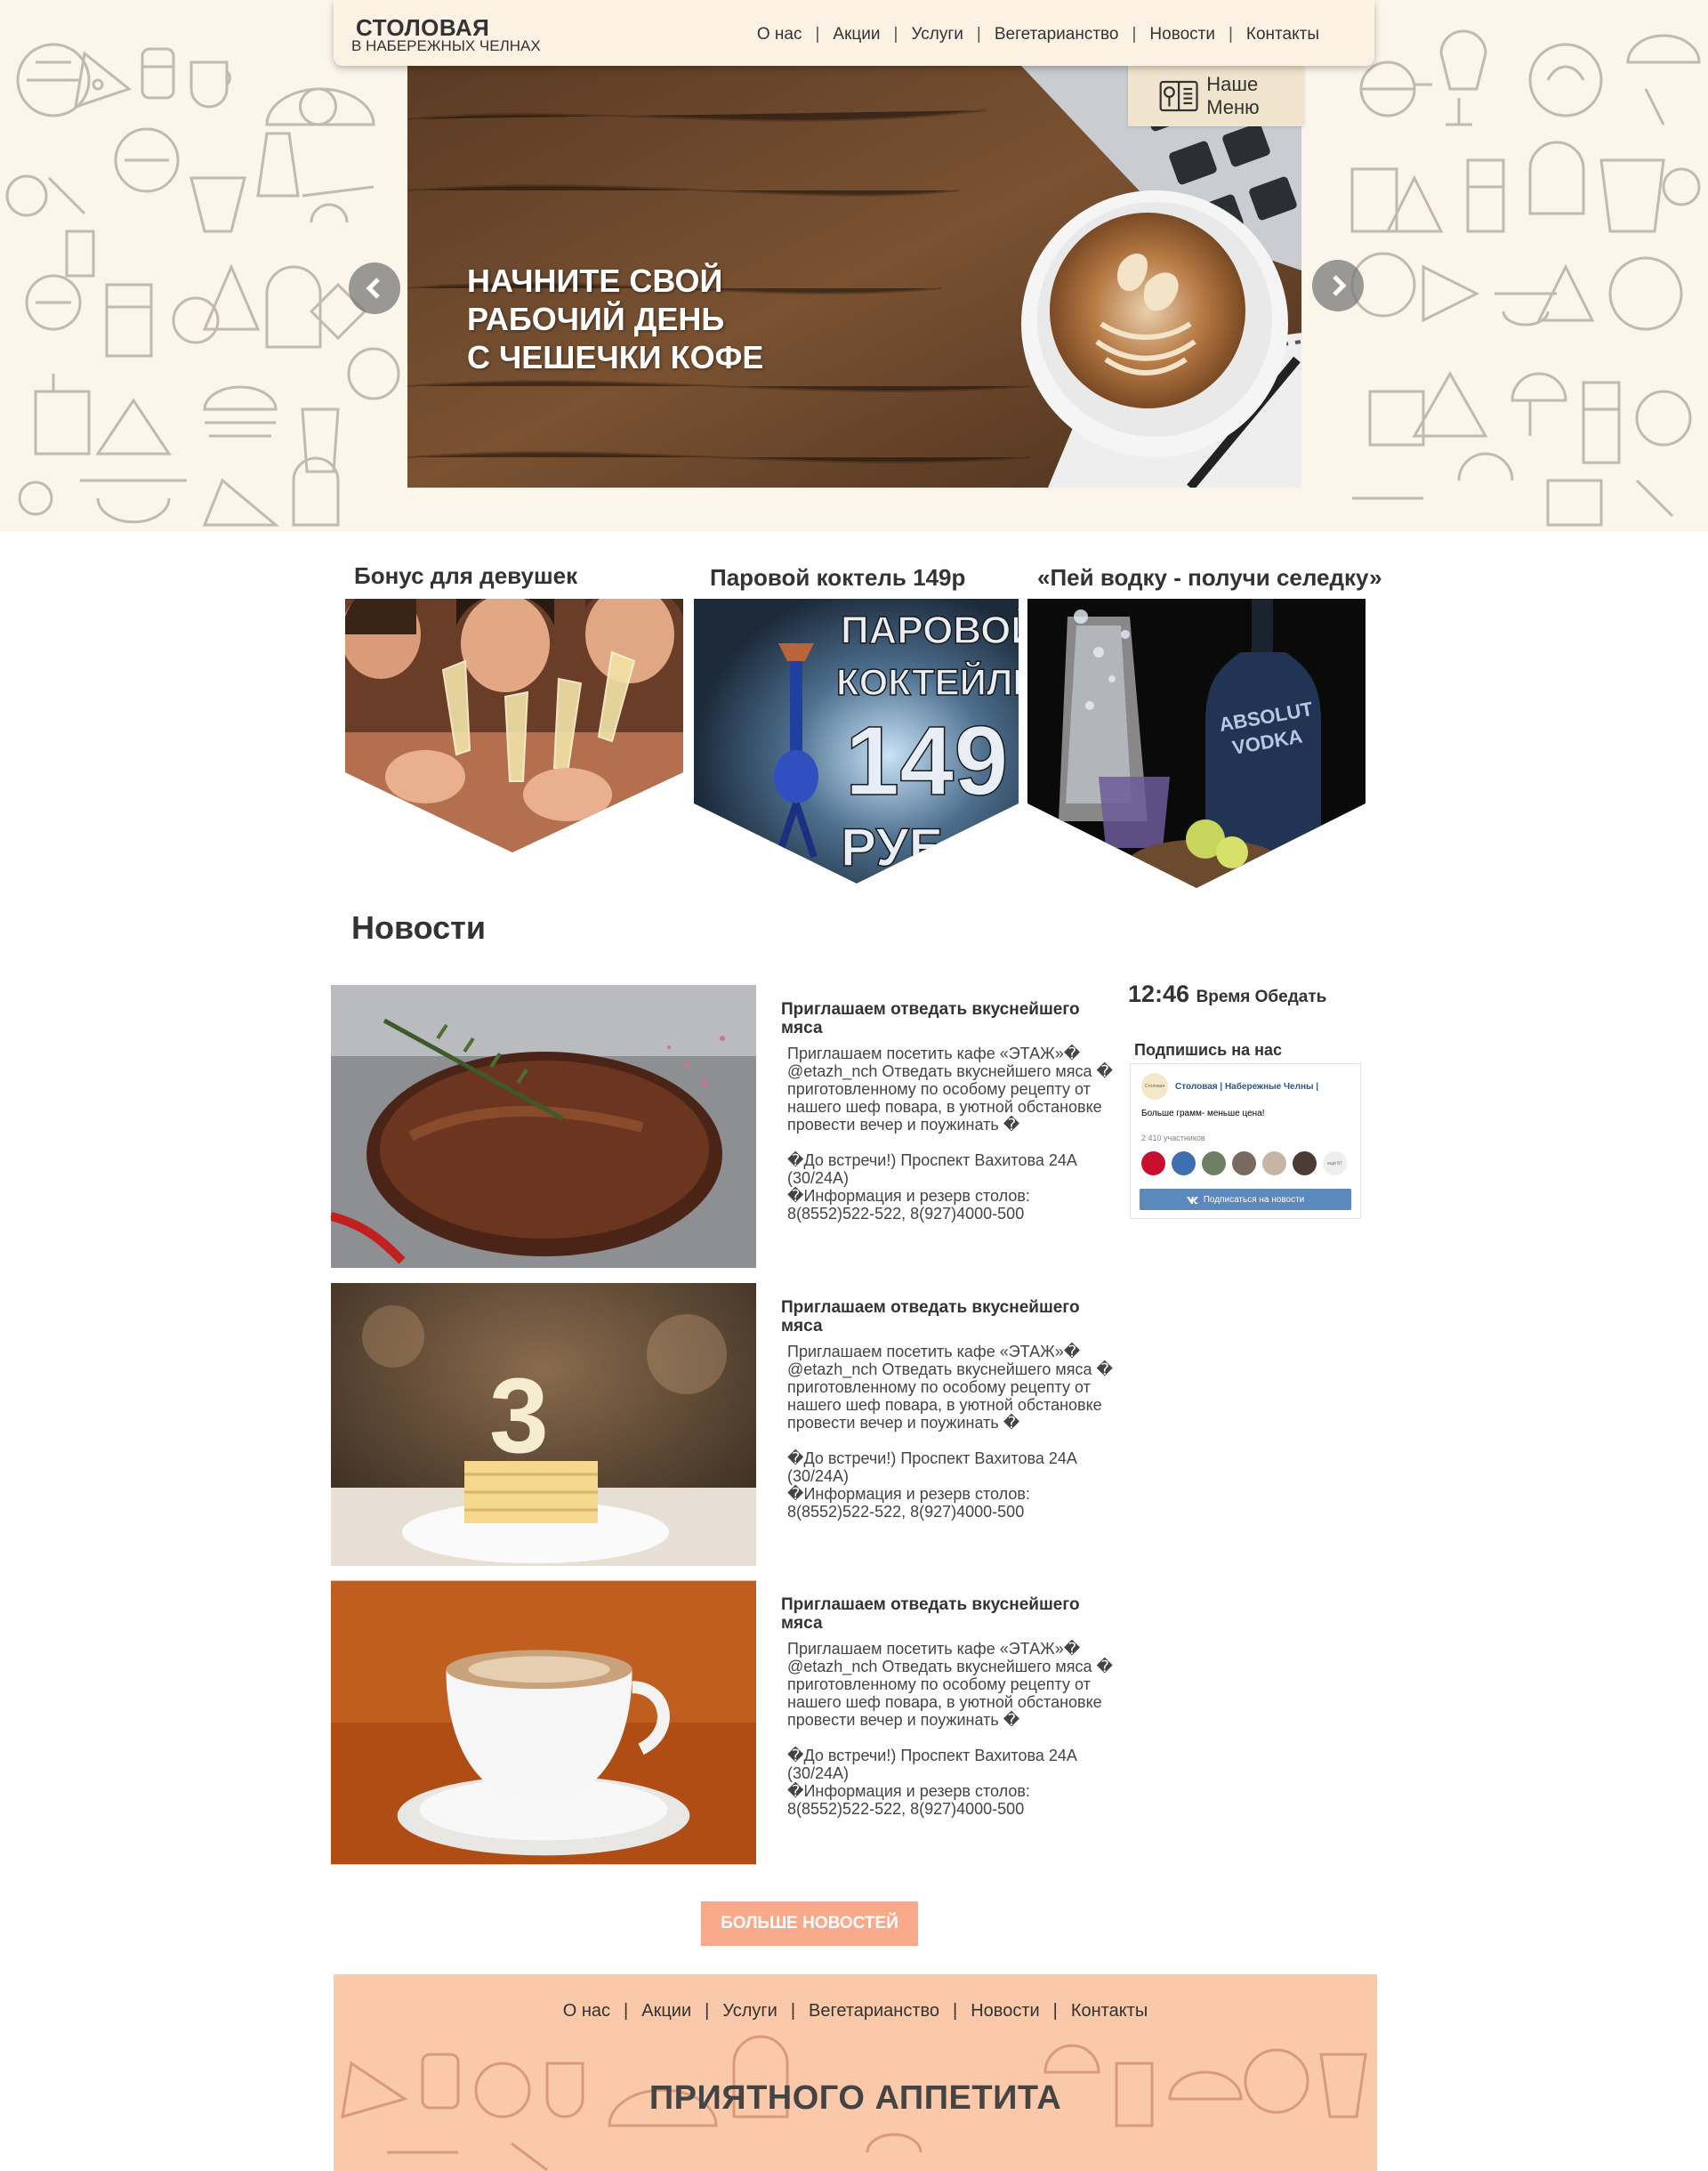 Image resolution: width=1708 pixels, height=2171 pixels. Describe the element at coordinates (809, 1924) in the screenshot. I see `more-news-button: БОЛЬШЕ НОВОСТЕЙ` at that location.